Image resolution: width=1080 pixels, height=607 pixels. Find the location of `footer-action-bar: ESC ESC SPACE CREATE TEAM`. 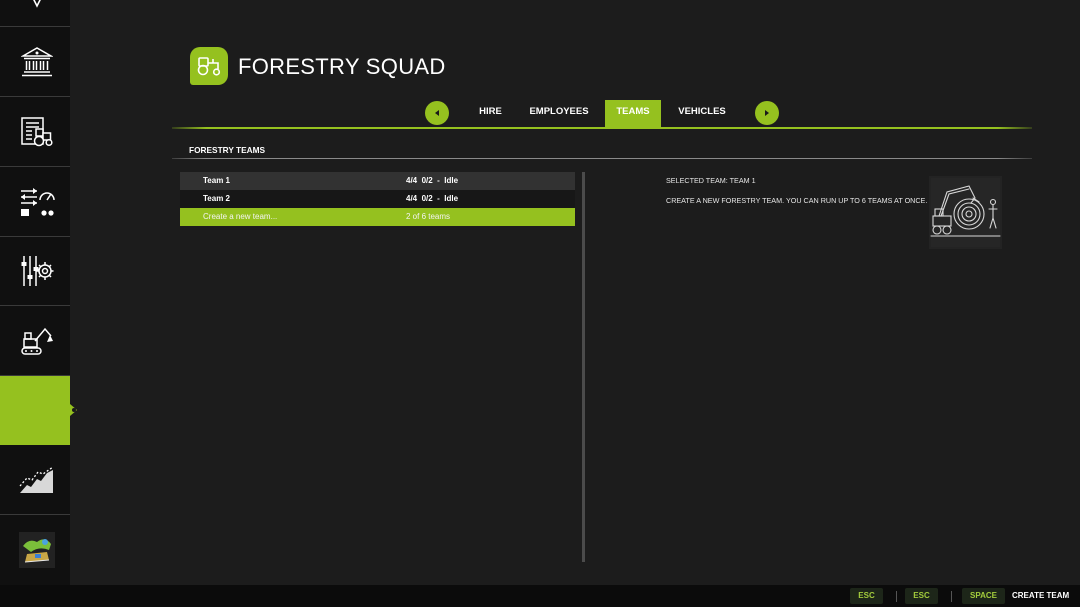

footer-action-bar: ESC ESC SPACE CREATE TEAM is located at coordinates (540, 596).